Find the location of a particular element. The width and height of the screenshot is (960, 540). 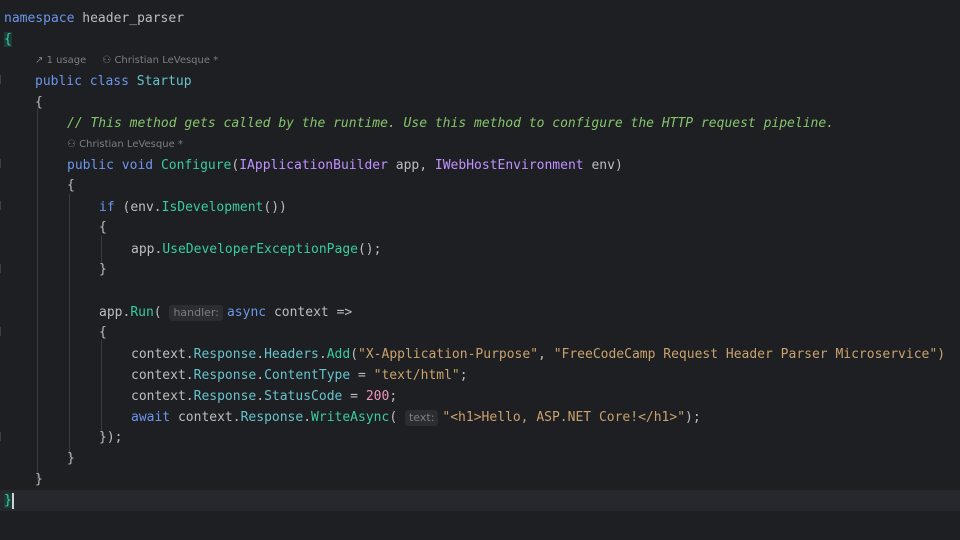

method-call: Add is located at coordinates (338, 354).